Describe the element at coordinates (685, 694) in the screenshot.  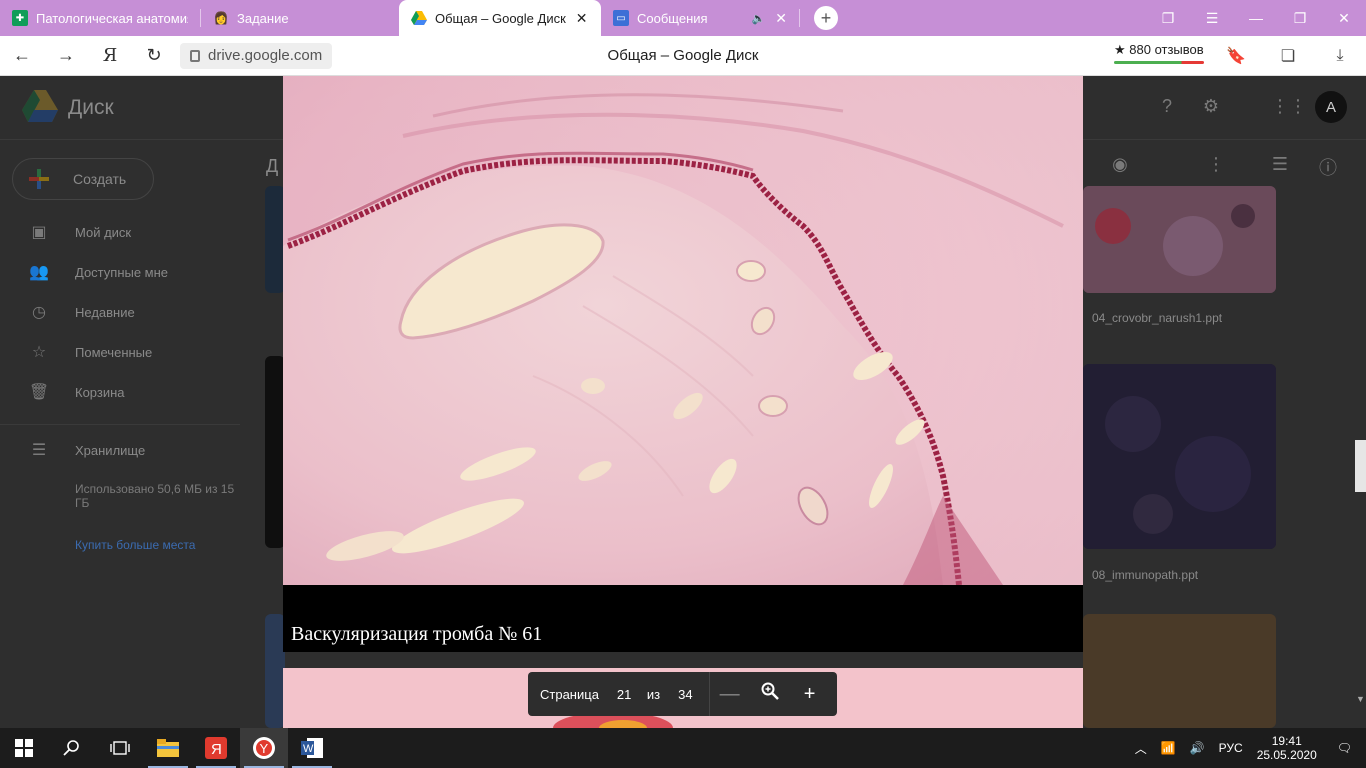
I see `total-pages: 34` at that location.